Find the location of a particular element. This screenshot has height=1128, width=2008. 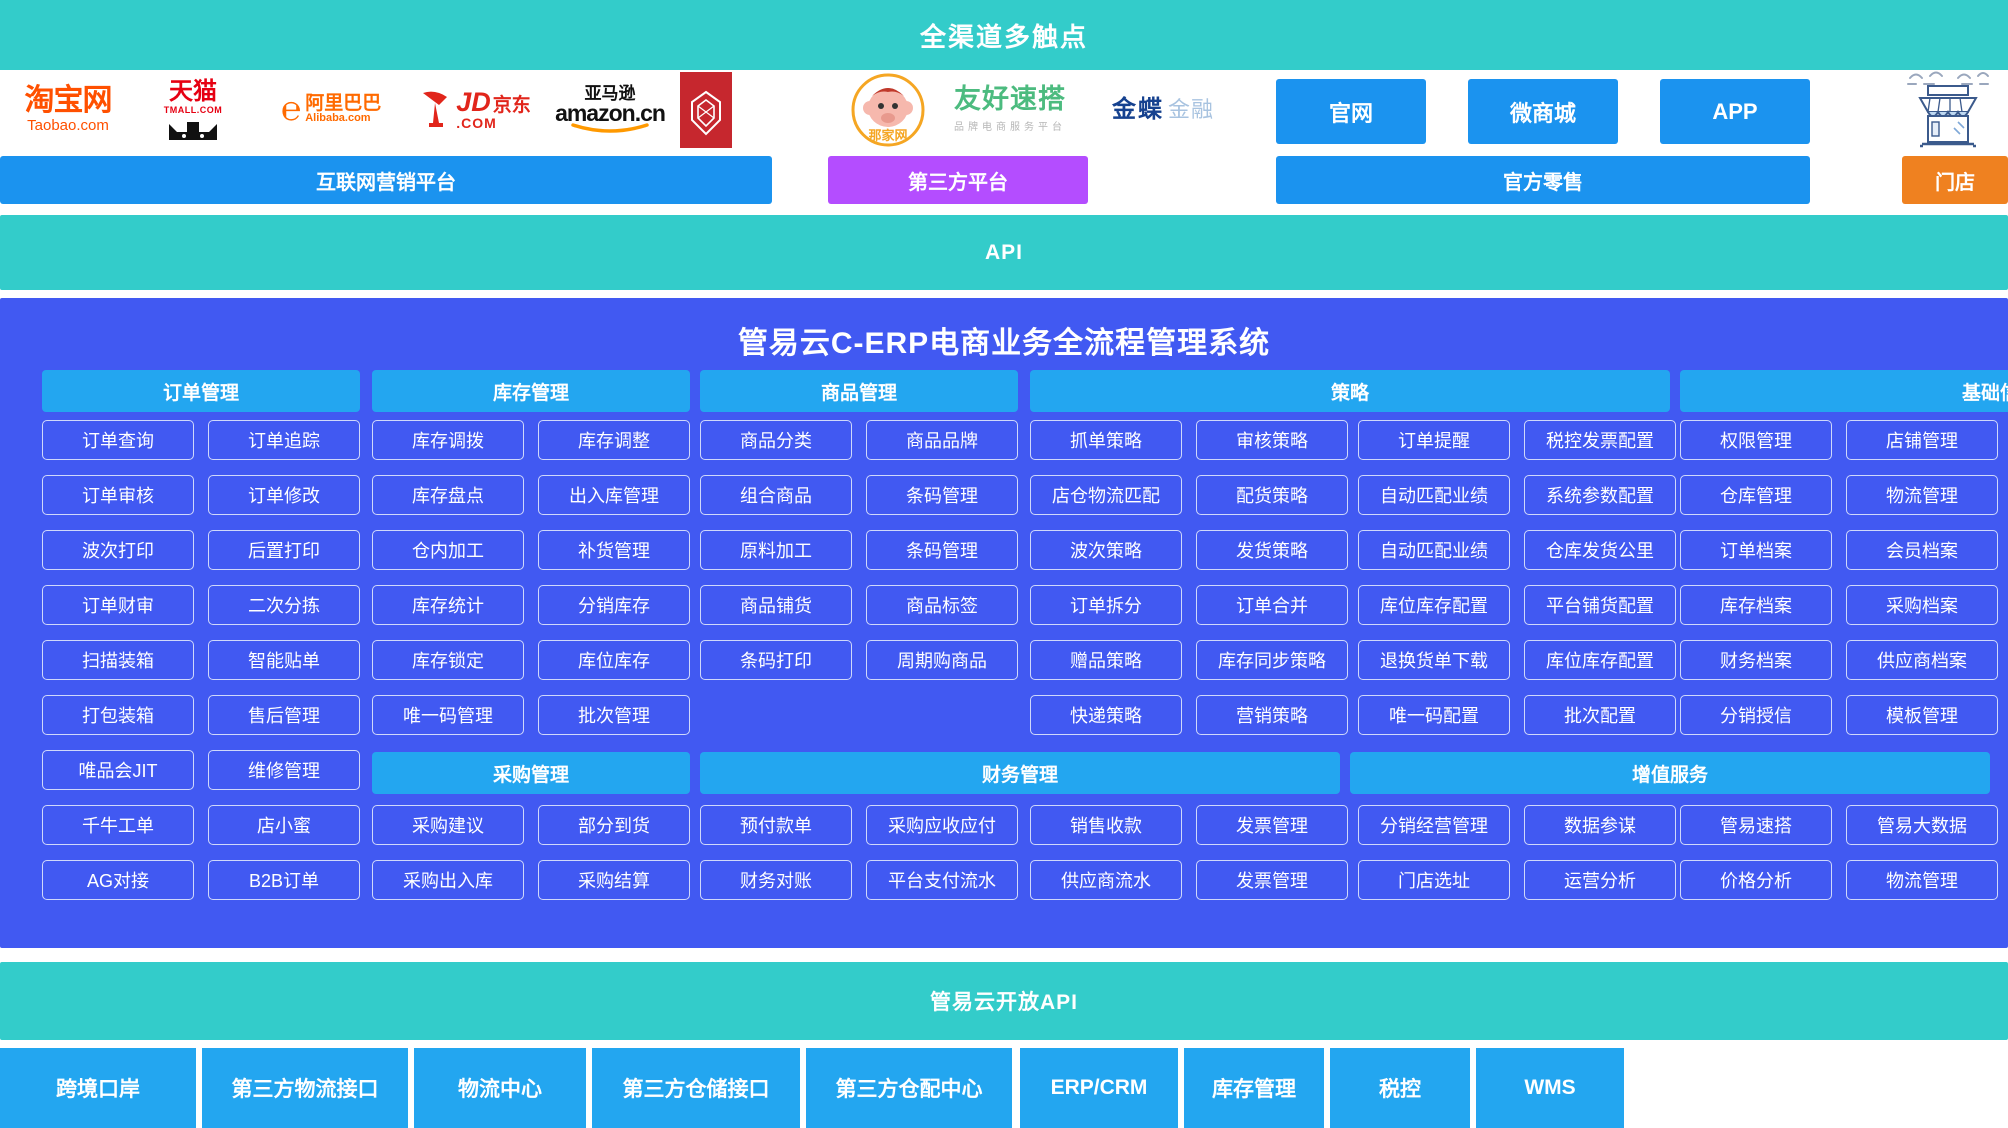

module-cell: 发货策略 is located at coordinates (1272, 550).